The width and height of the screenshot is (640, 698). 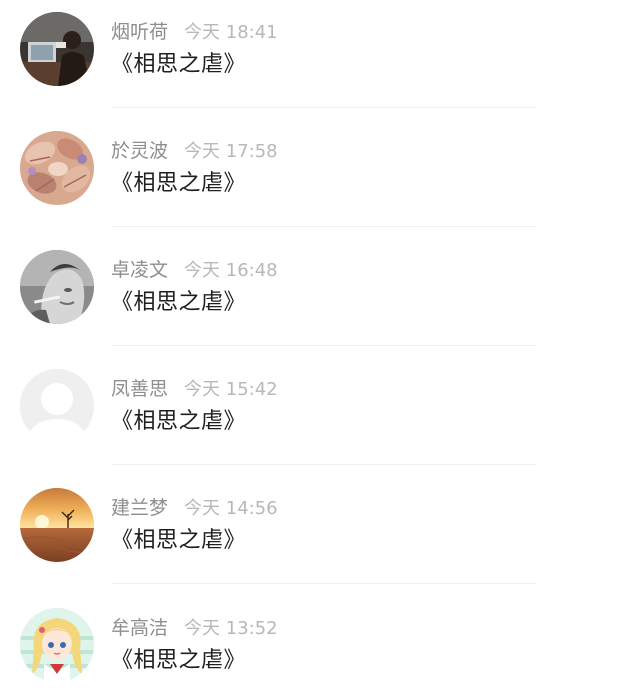 I want to click on avatar-anime-girl-icon, so click(x=57, y=645).